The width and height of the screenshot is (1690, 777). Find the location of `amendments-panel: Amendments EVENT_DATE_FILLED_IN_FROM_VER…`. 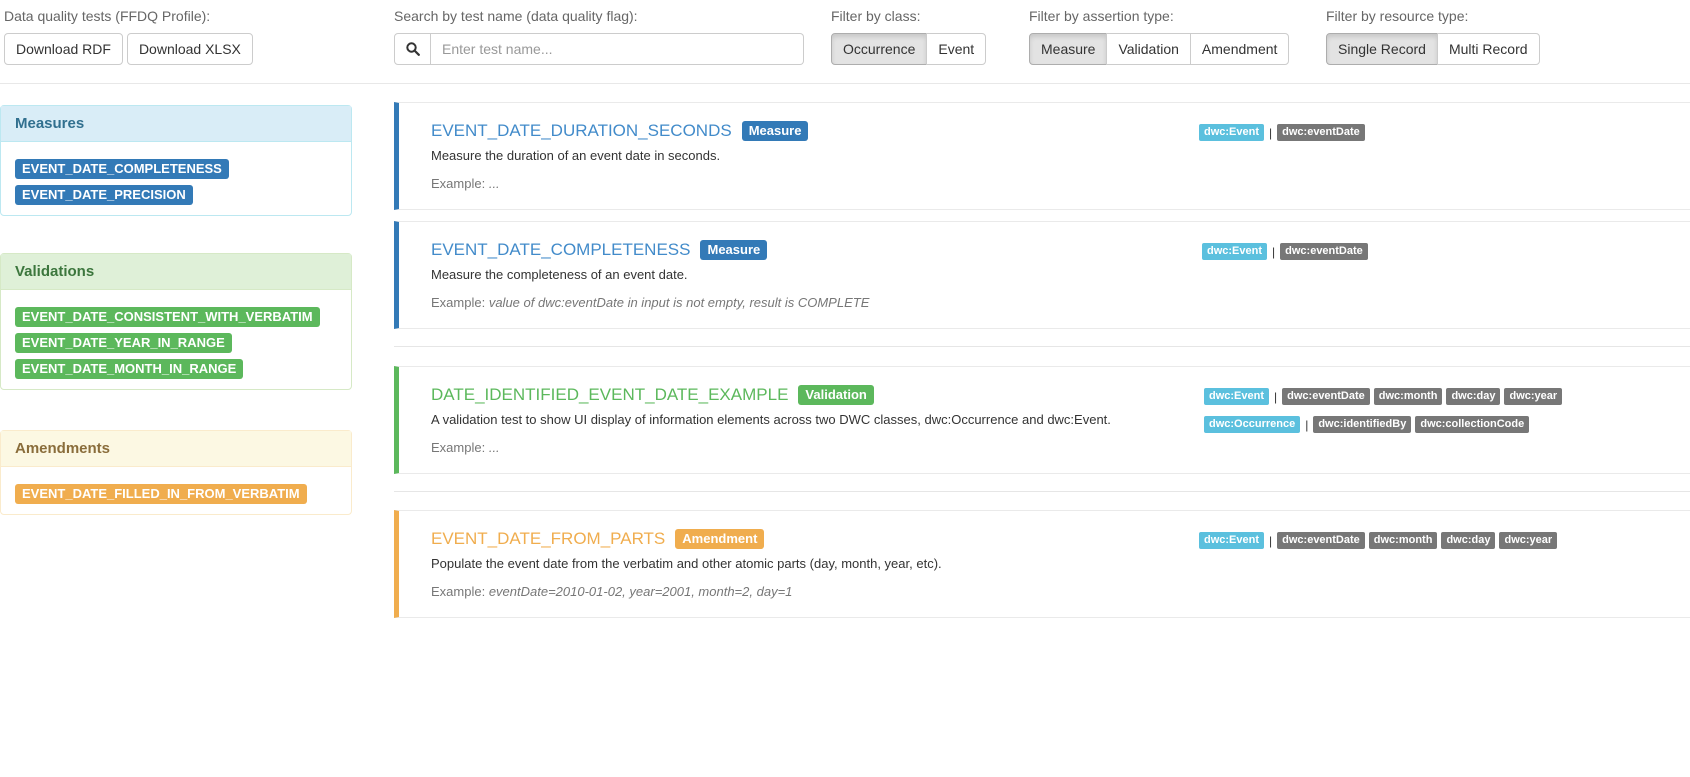

amendments-panel: Amendments EVENT_DATE_FILLED_IN_FROM_VER… is located at coordinates (176, 472).